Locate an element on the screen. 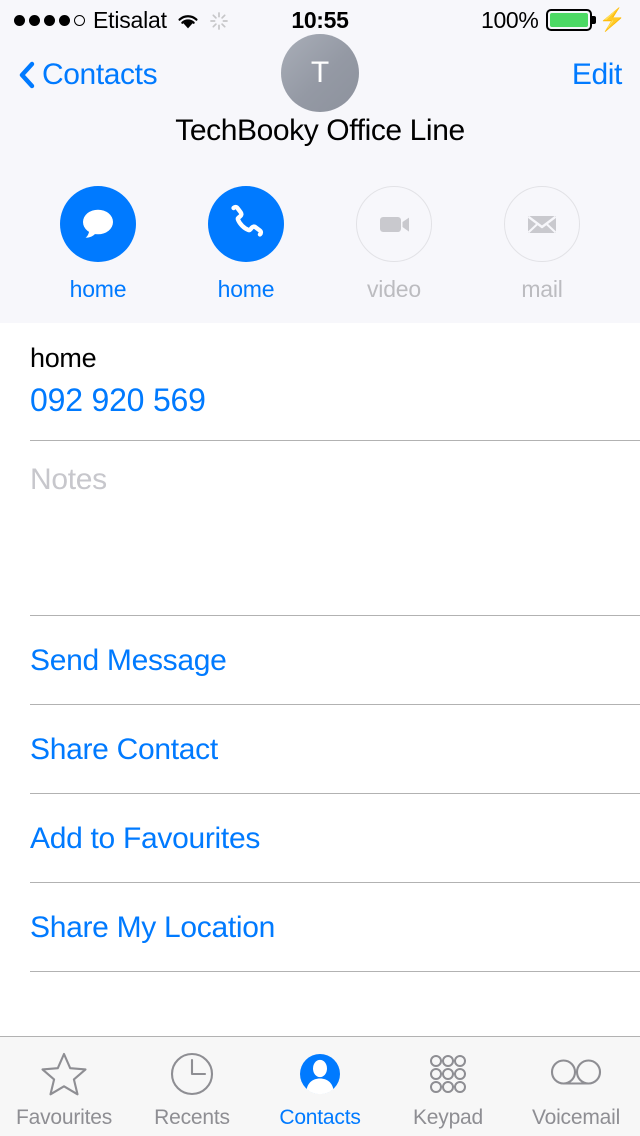 The image size is (640, 1136). tab-favourites-label: Favourites is located at coordinates (64, 1117).